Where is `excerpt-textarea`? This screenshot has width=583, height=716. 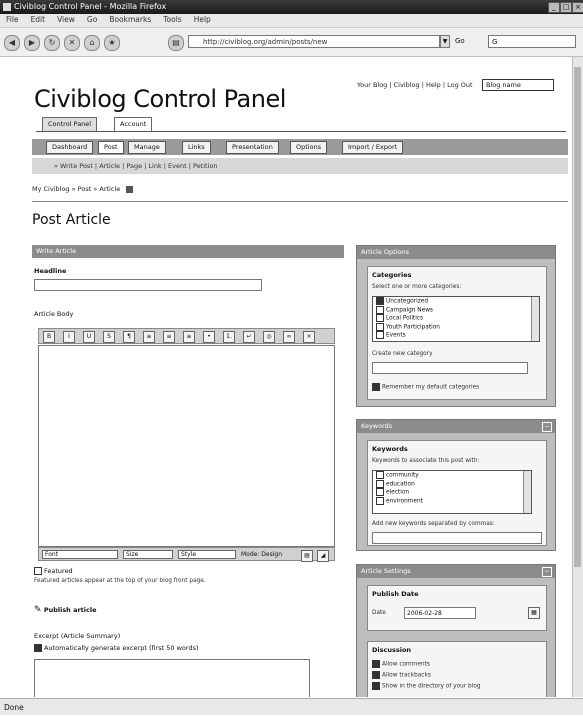 excerpt-textarea is located at coordinates (172, 678).